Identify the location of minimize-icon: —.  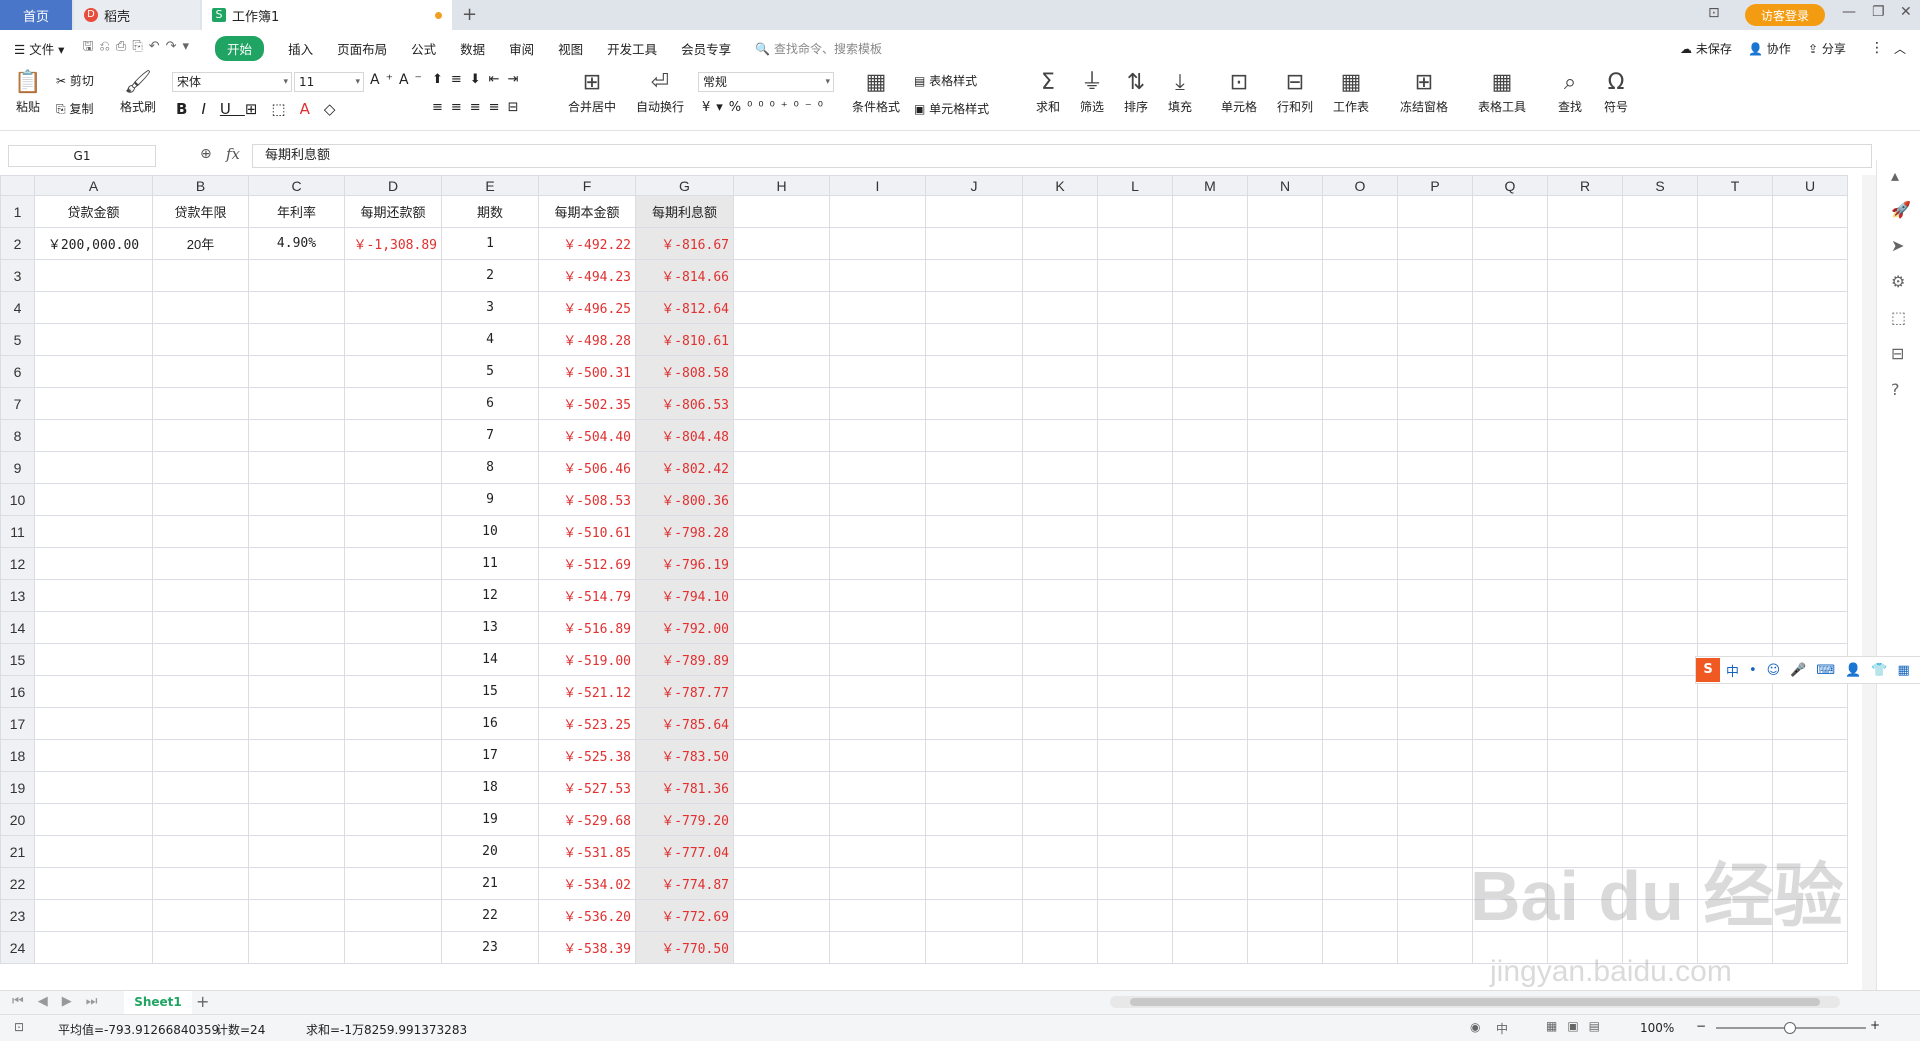
(1849, 12).